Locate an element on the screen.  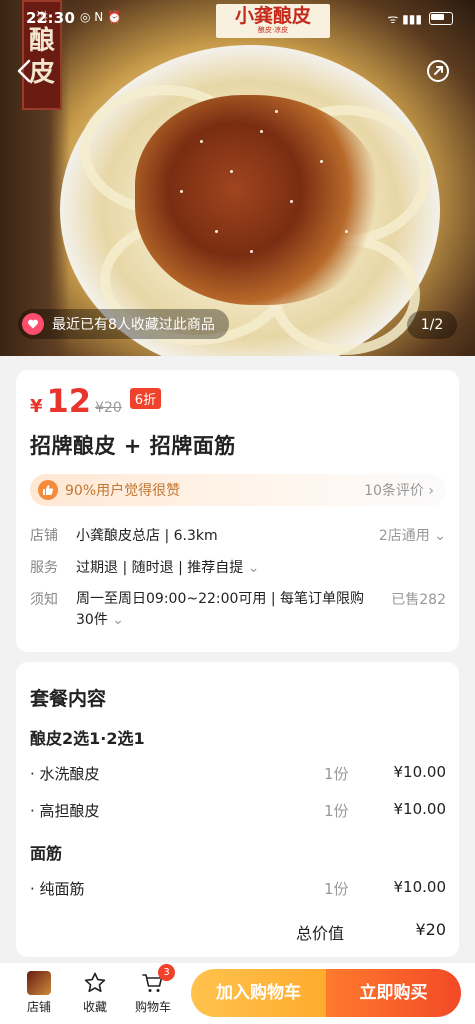
nav-favorite-button: 收藏 is located at coordinates (95, 993).